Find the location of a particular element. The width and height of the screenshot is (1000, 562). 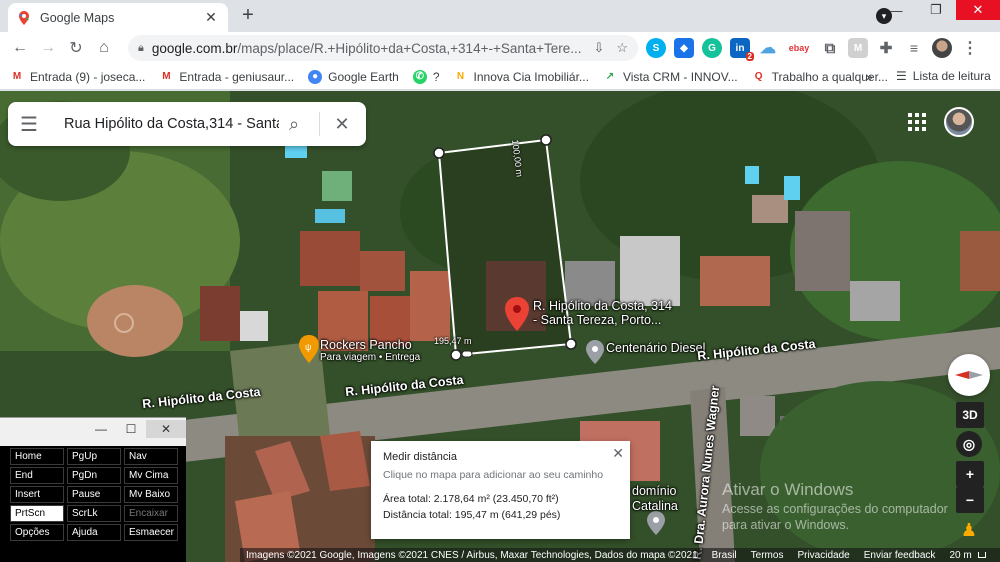

key-insert: Insert is located at coordinates (37, 494).